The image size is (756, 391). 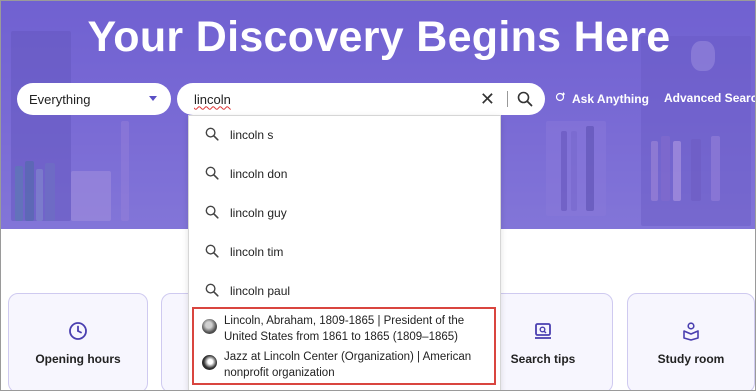 What do you see at coordinates (78, 341) in the screenshot?
I see `card-opening-hours: Opening hours` at bounding box center [78, 341].